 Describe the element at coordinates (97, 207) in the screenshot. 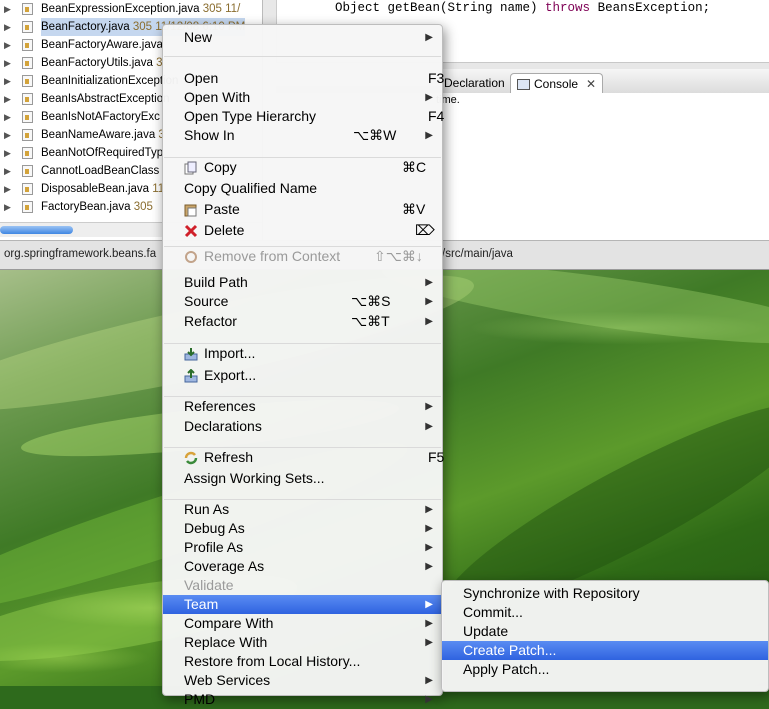

I see `tree-item-label: FactoryBean.java 305` at that location.